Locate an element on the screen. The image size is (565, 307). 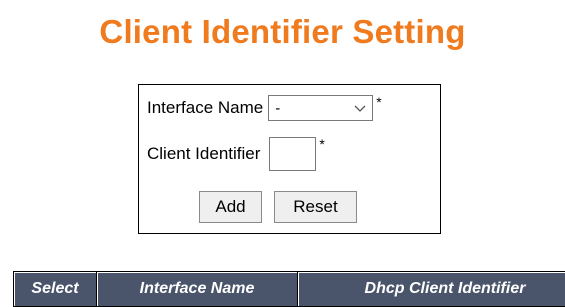
interface-name-required-mark: * is located at coordinates (378, 102).